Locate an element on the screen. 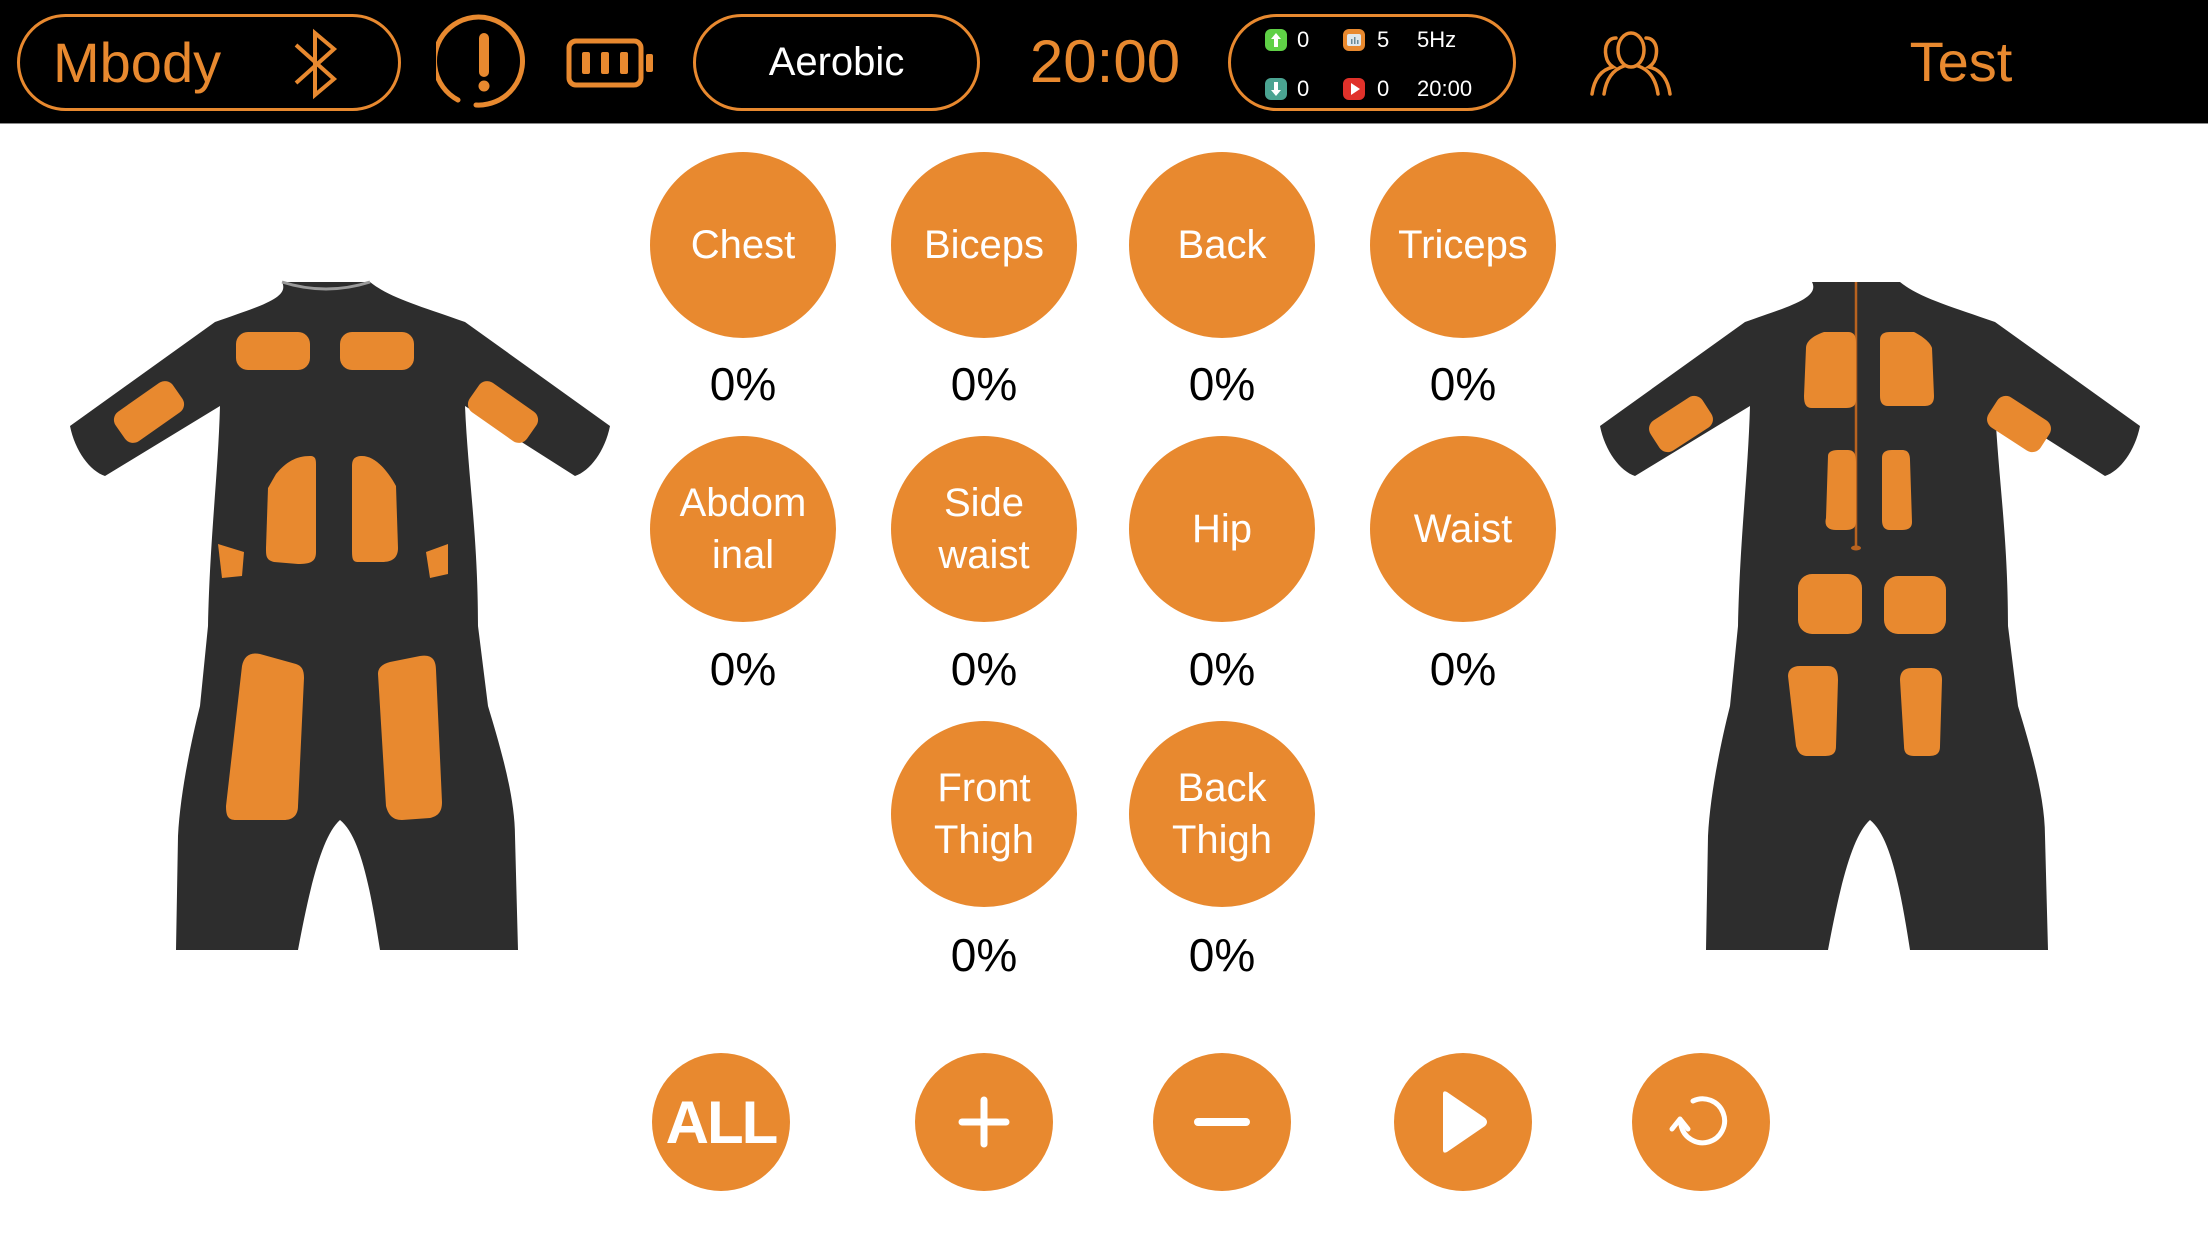 The height and width of the screenshot is (1242, 2208). pad-backthigh-right is located at coordinates (1921, 712).